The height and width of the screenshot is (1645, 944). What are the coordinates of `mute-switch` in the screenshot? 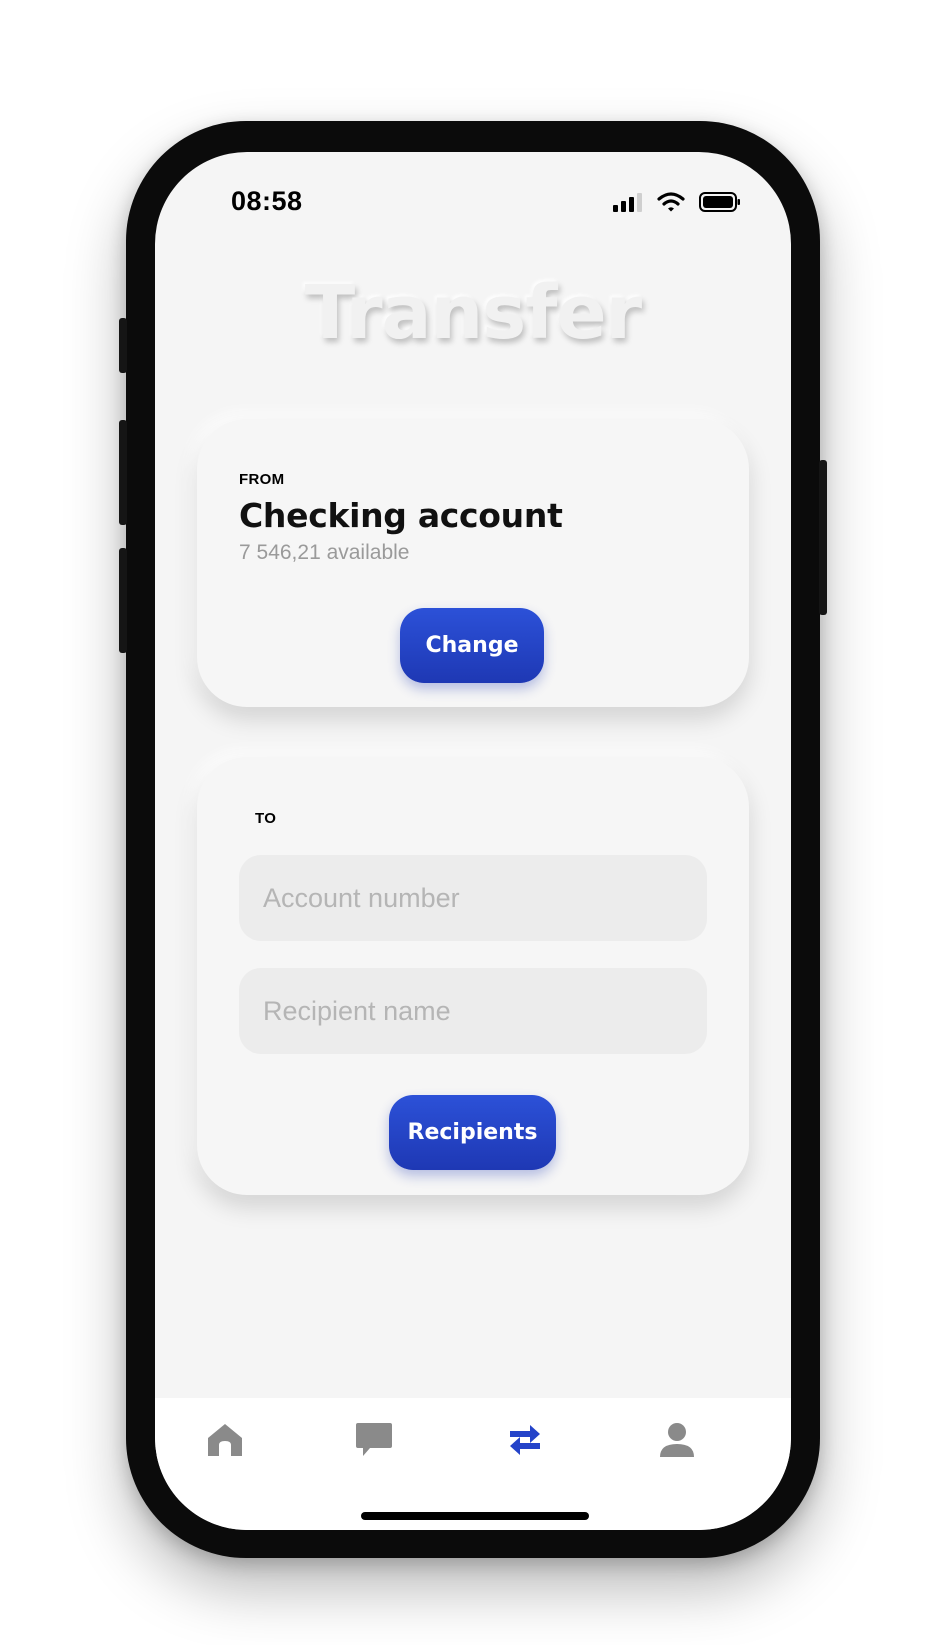 It's located at (123, 345).